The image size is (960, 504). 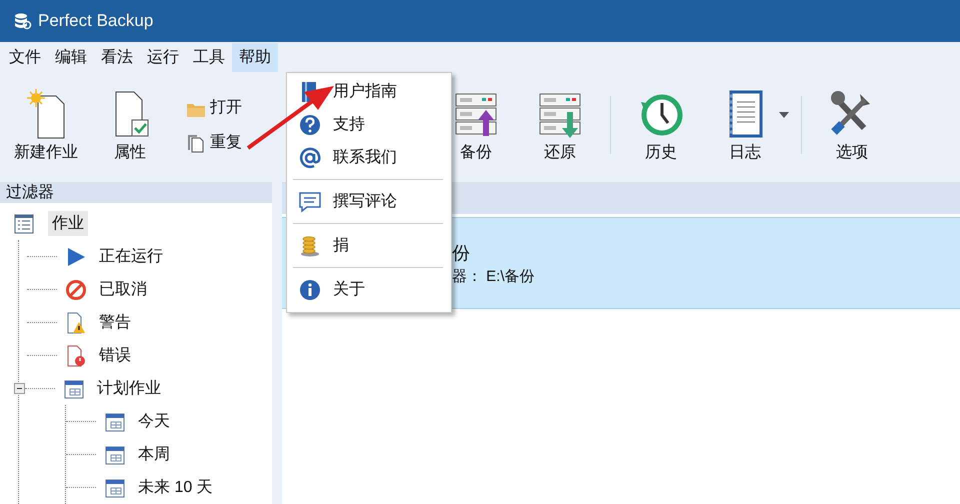 What do you see at coordinates (493, 276) in the screenshot?
I see `job-destination: 器： E:\备份` at bounding box center [493, 276].